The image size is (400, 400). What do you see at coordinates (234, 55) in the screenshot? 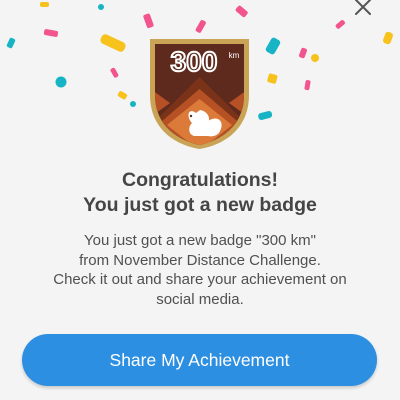
I see `badge-unit: km` at bounding box center [234, 55].